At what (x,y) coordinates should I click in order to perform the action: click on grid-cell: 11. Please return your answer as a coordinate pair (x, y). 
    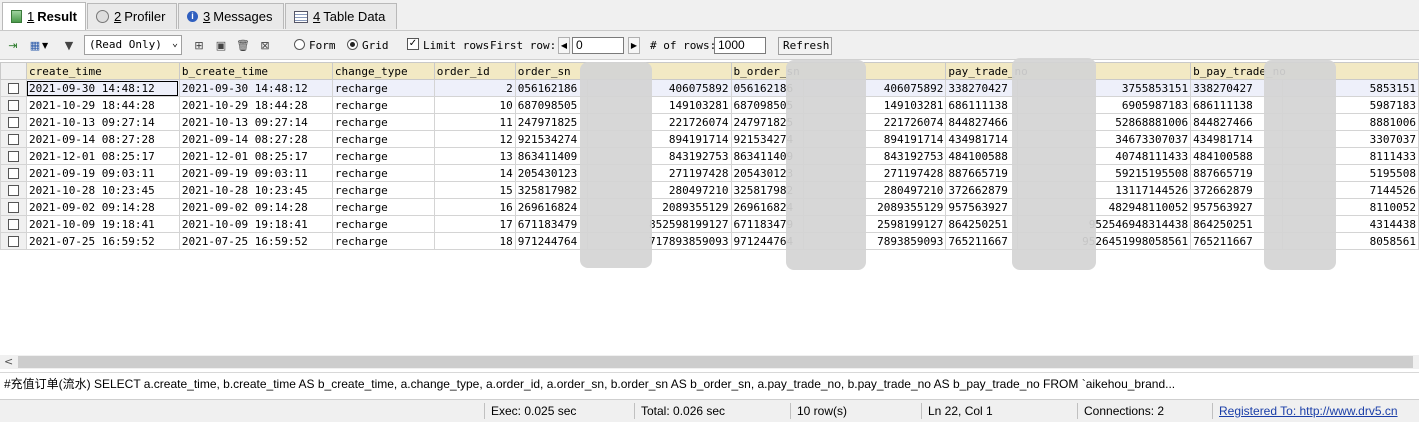
    Looking at the image, I should click on (474, 122).